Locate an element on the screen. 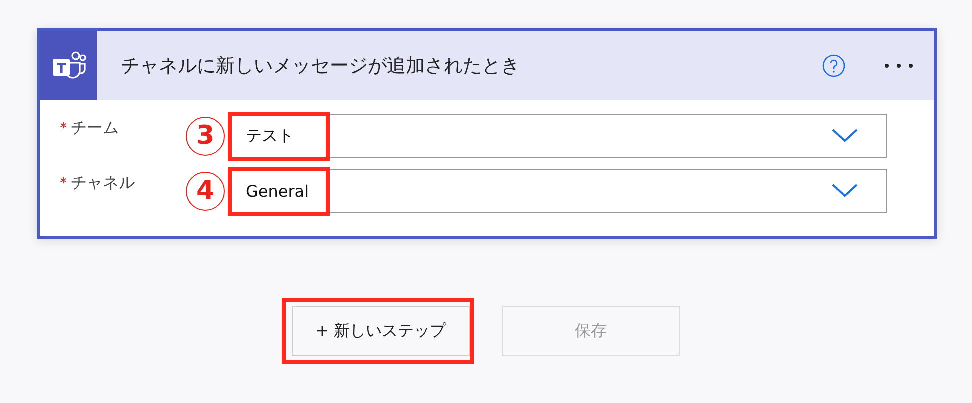  field-label: チーム is located at coordinates (95, 128).